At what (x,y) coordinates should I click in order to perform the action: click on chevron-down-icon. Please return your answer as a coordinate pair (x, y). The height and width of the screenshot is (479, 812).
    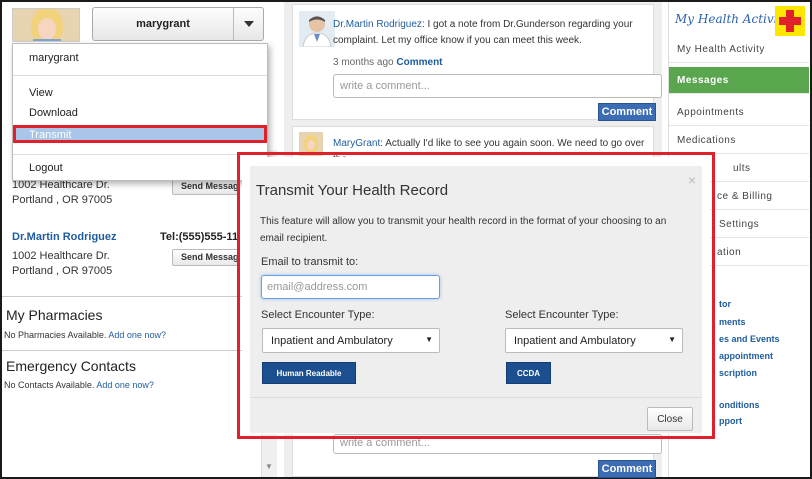
    Looking at the image, I should click on (249, 24).